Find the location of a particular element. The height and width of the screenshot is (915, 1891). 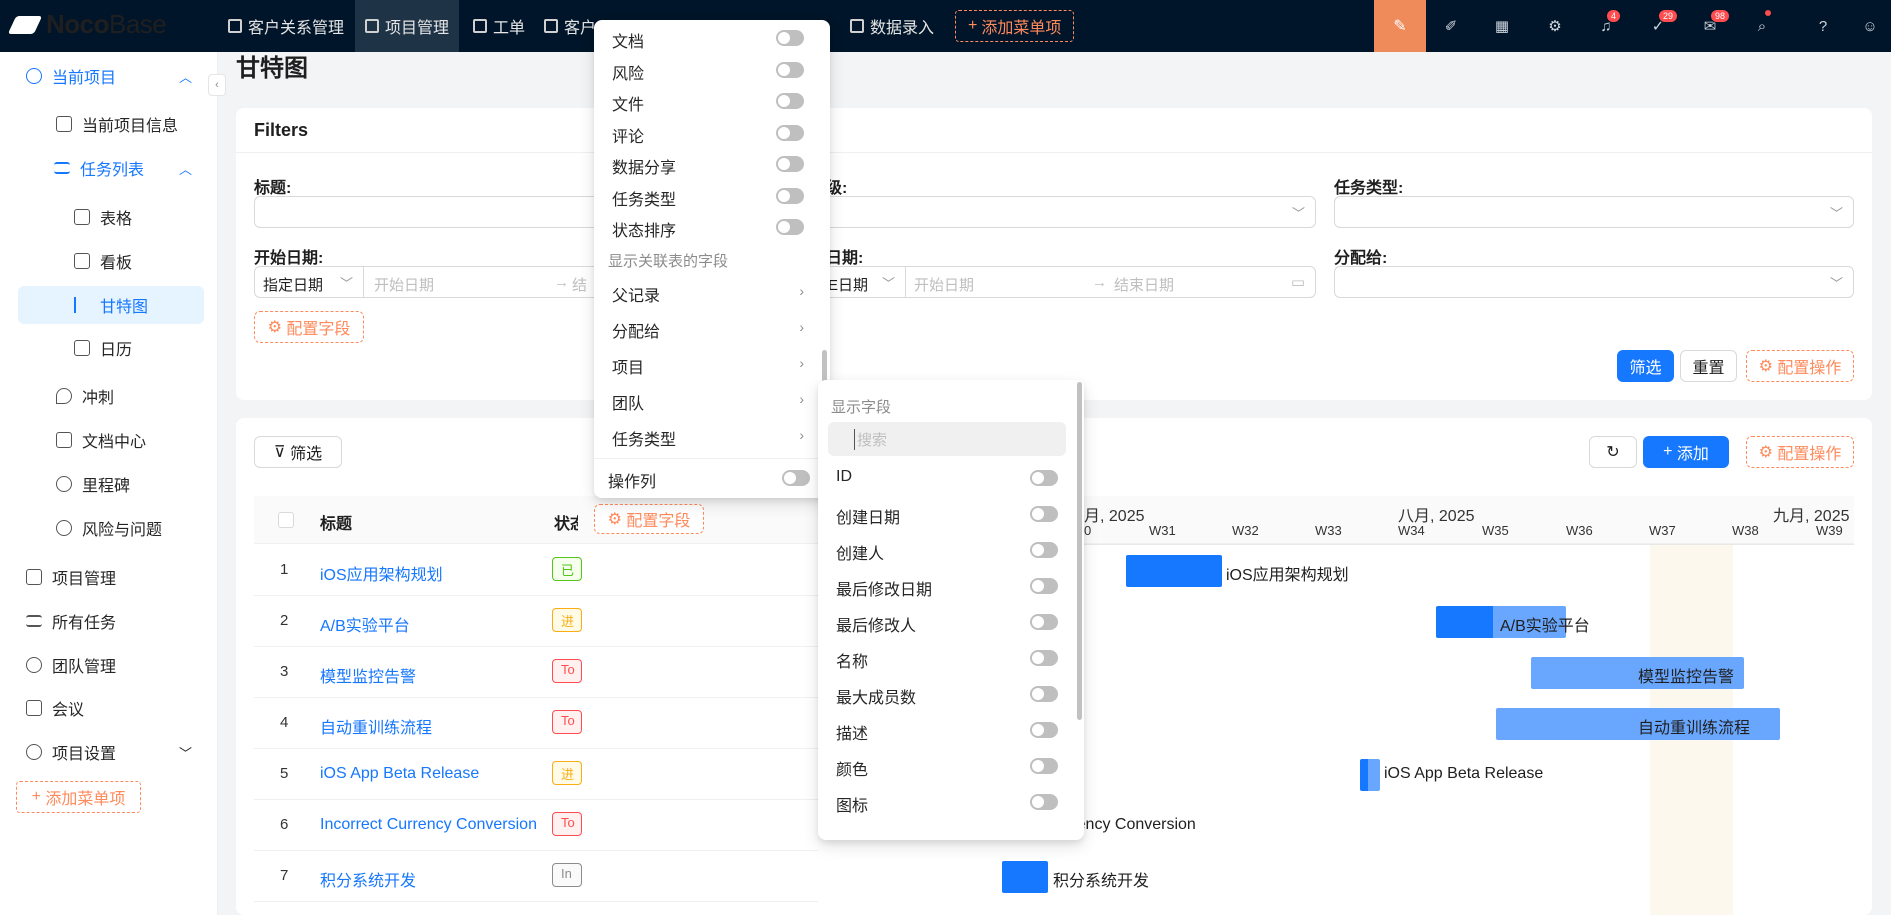

end-date-range-input: 开始日期 → 结束日期 ▭ is located at coordinates (1111, 282).